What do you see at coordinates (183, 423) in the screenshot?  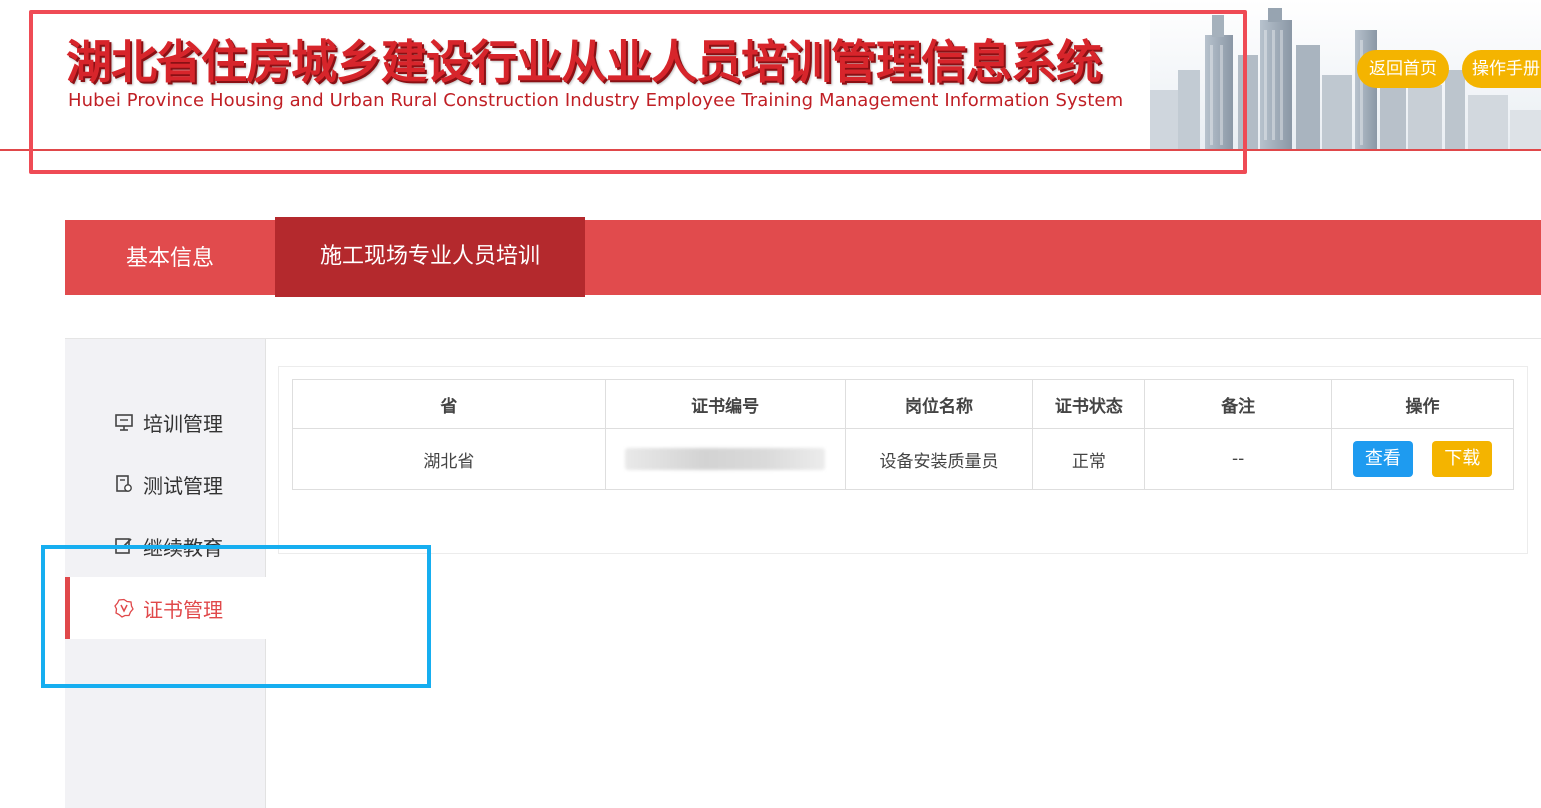 I see `sidebar-item-label: 培训管理` at bounding box center [183, 423].